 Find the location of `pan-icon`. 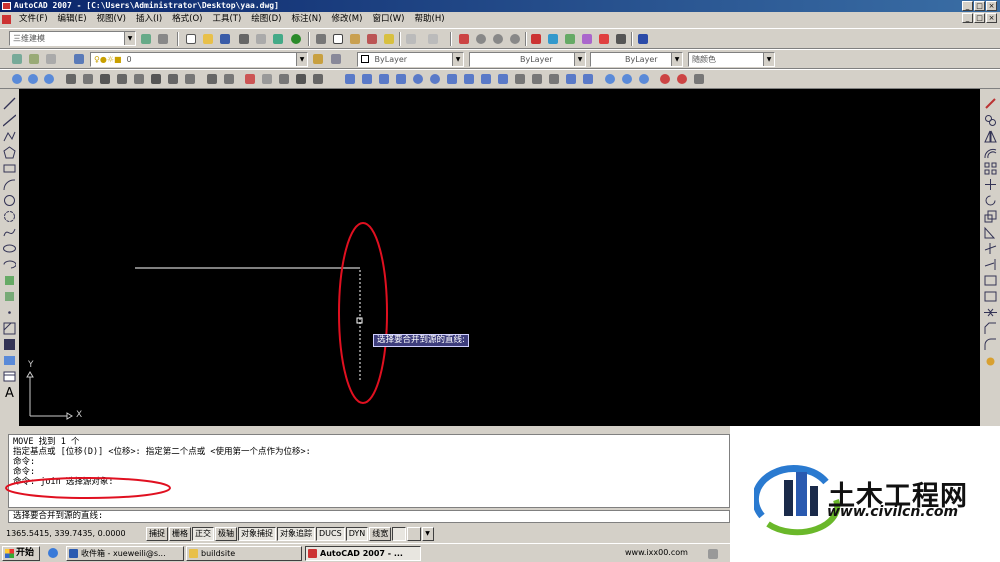

pan-icon is located at coordinates (464, 39).